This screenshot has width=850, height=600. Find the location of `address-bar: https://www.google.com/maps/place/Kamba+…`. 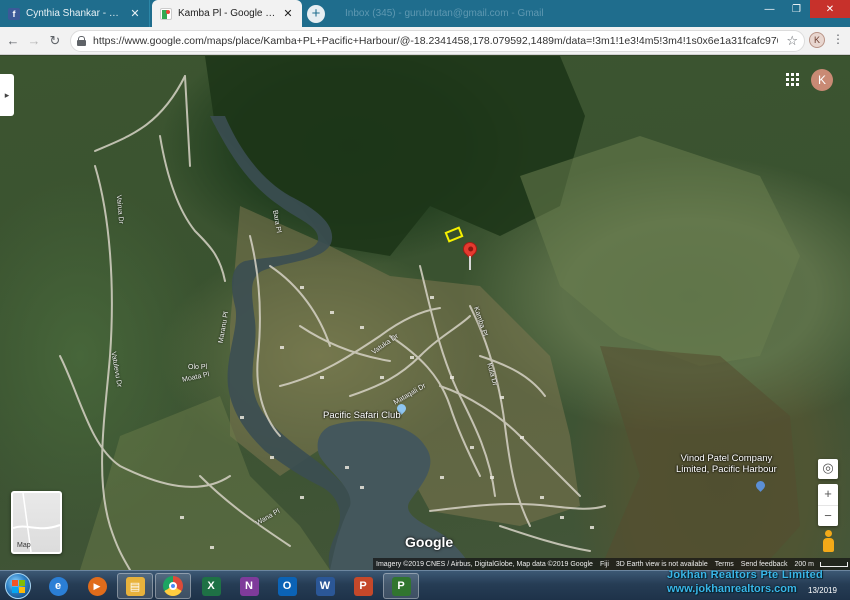

address-bar: https://www.google.com/maps/place/Kamba+… is located at coordinates (437, 41).